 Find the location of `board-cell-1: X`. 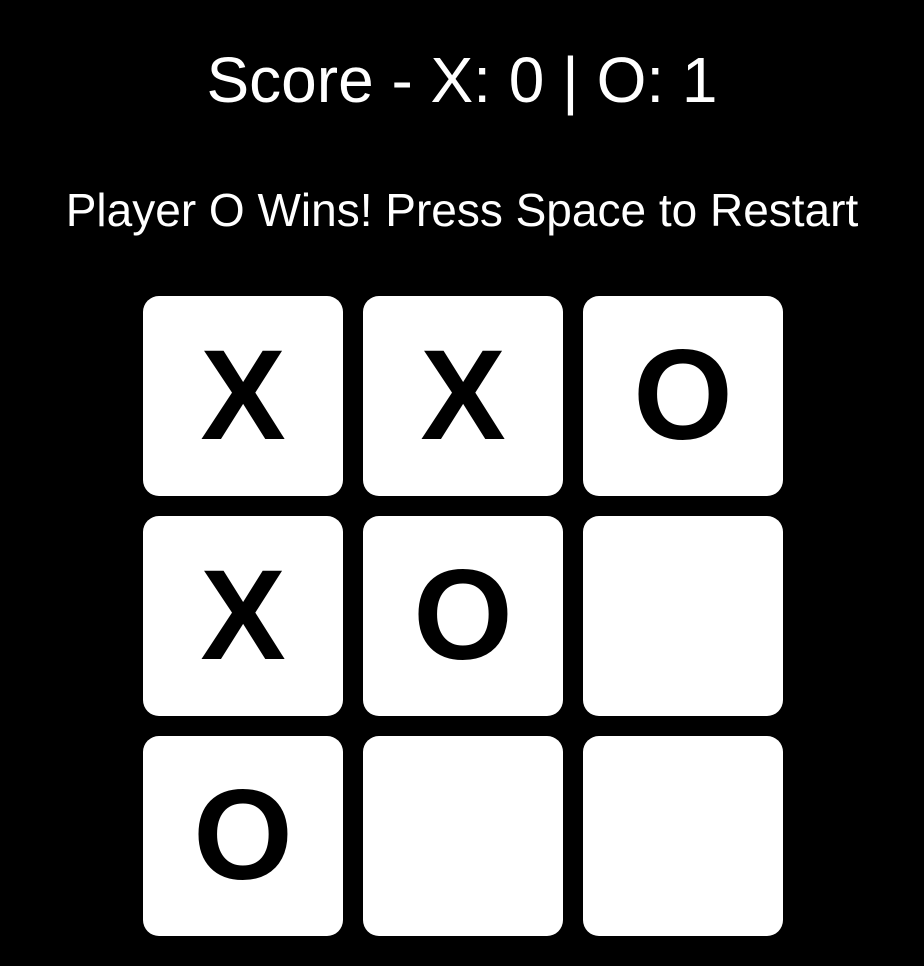

board-cell-1: X is located at coordinates (243, 396).